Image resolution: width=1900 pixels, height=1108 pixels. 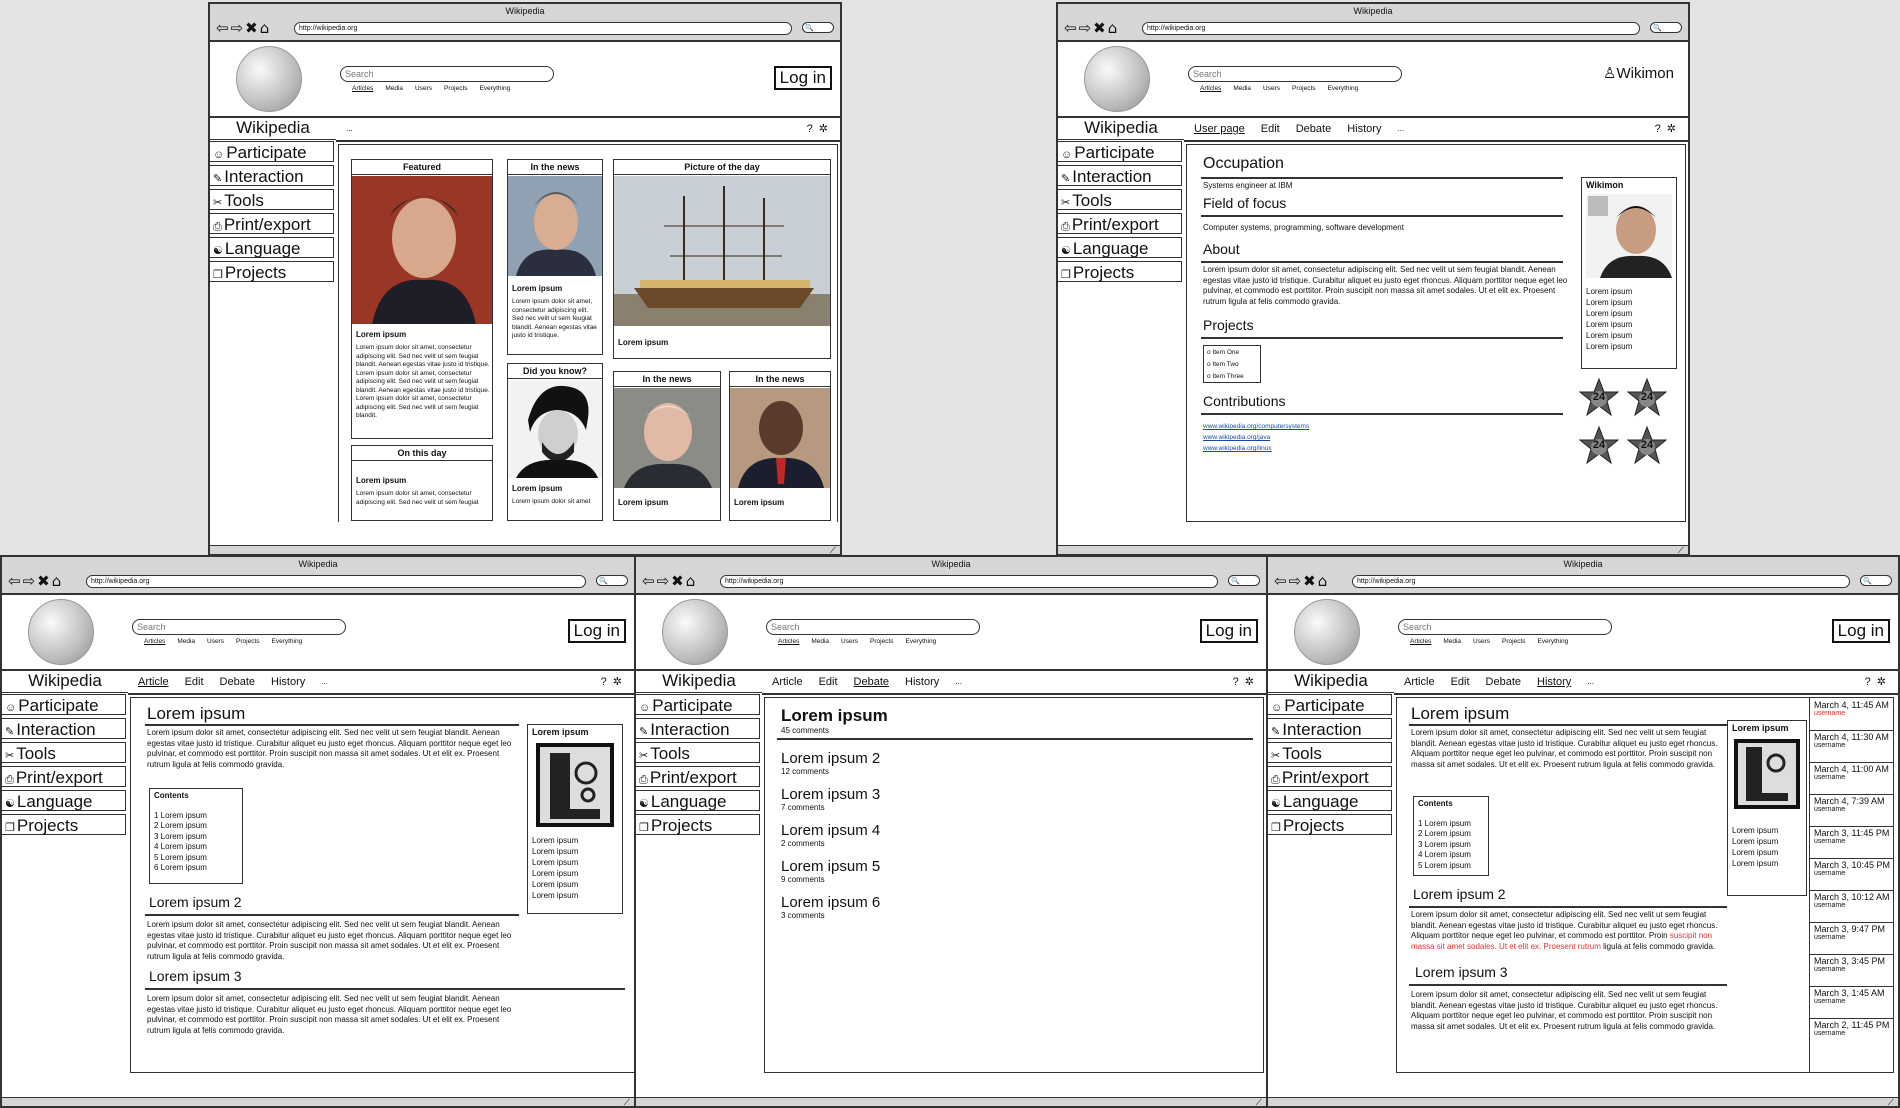 What do you see at coordinates (1232, 365) in the screenshot?
I see `project-item: o Item Two` at bounding box center [1232, 365].